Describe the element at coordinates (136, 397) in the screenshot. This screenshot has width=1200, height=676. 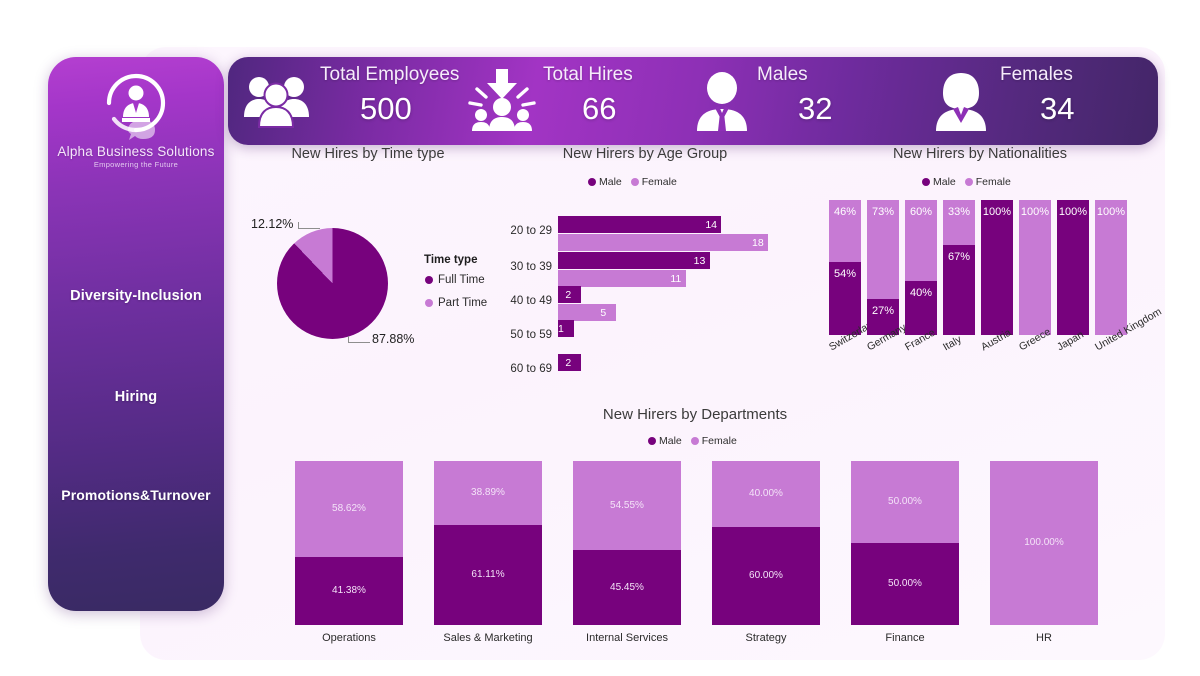
I see `sidebar-item-hiring: Hiring` at that location.